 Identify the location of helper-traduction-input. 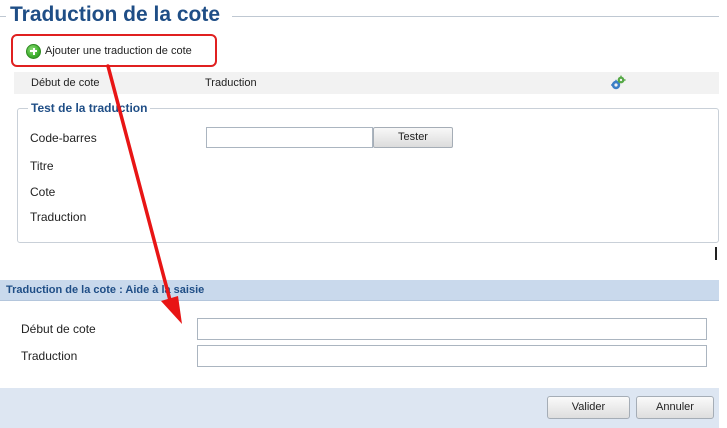
(452, 356).